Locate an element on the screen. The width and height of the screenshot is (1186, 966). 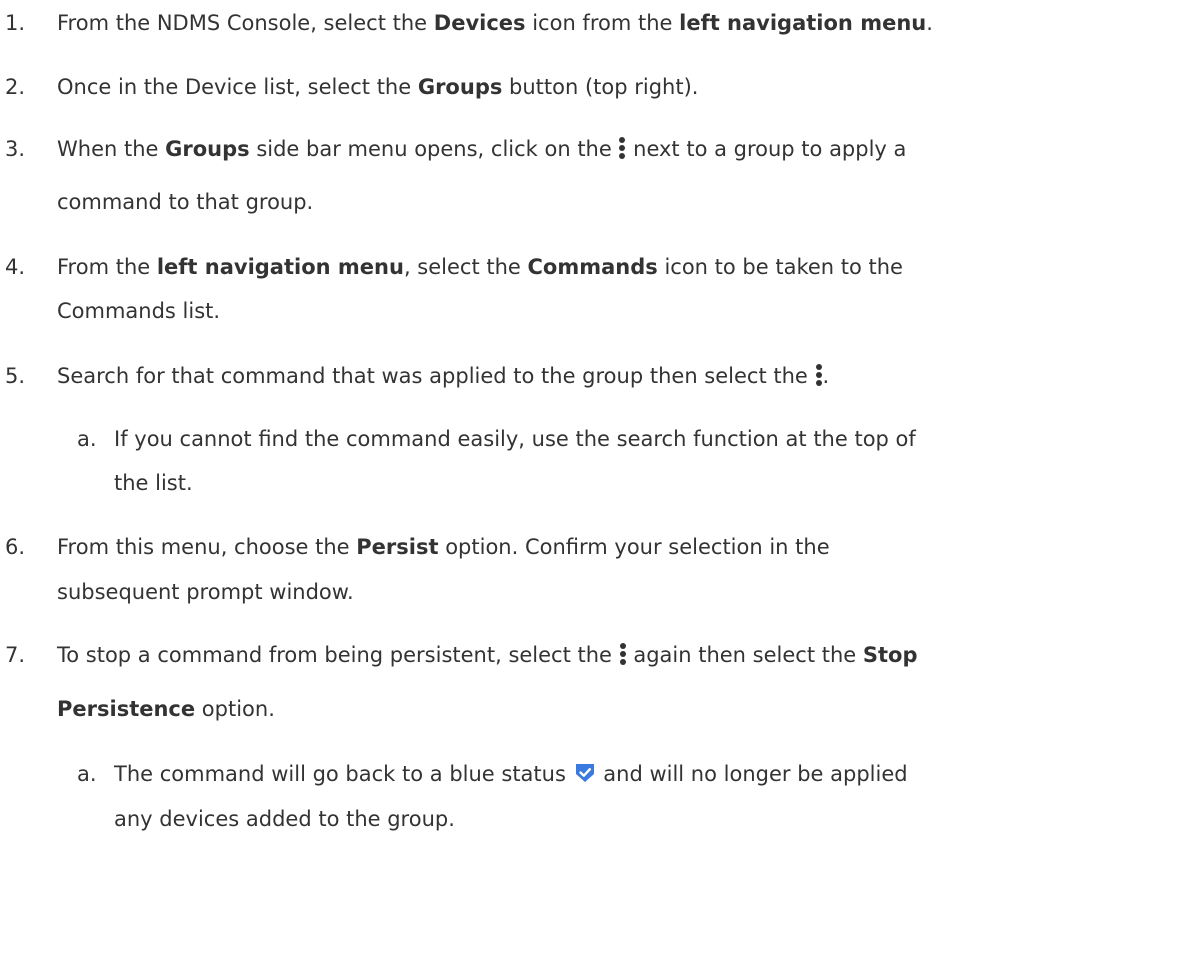
substep-7a-text-cont: any devices added to the group. is located at coordinates (284, 819).